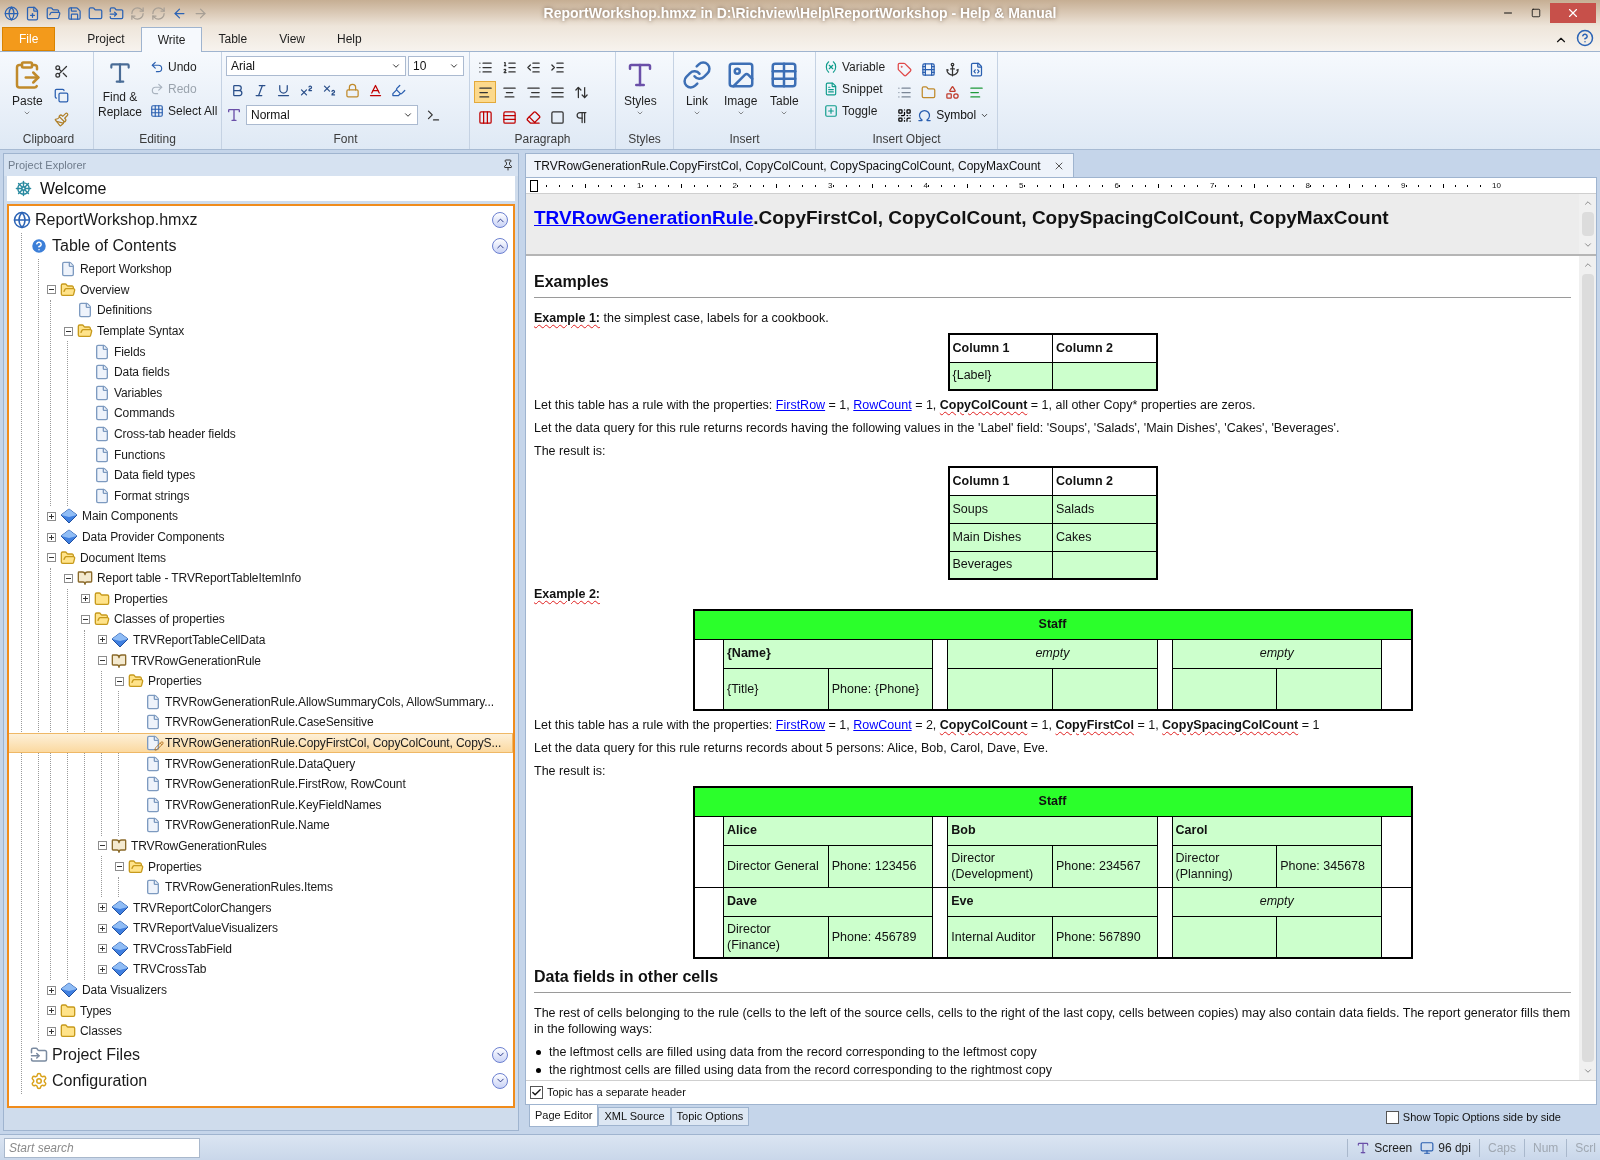 This screenshot has height=1160, width=1600. I want to click on table-button: Table, so click(784, 93).